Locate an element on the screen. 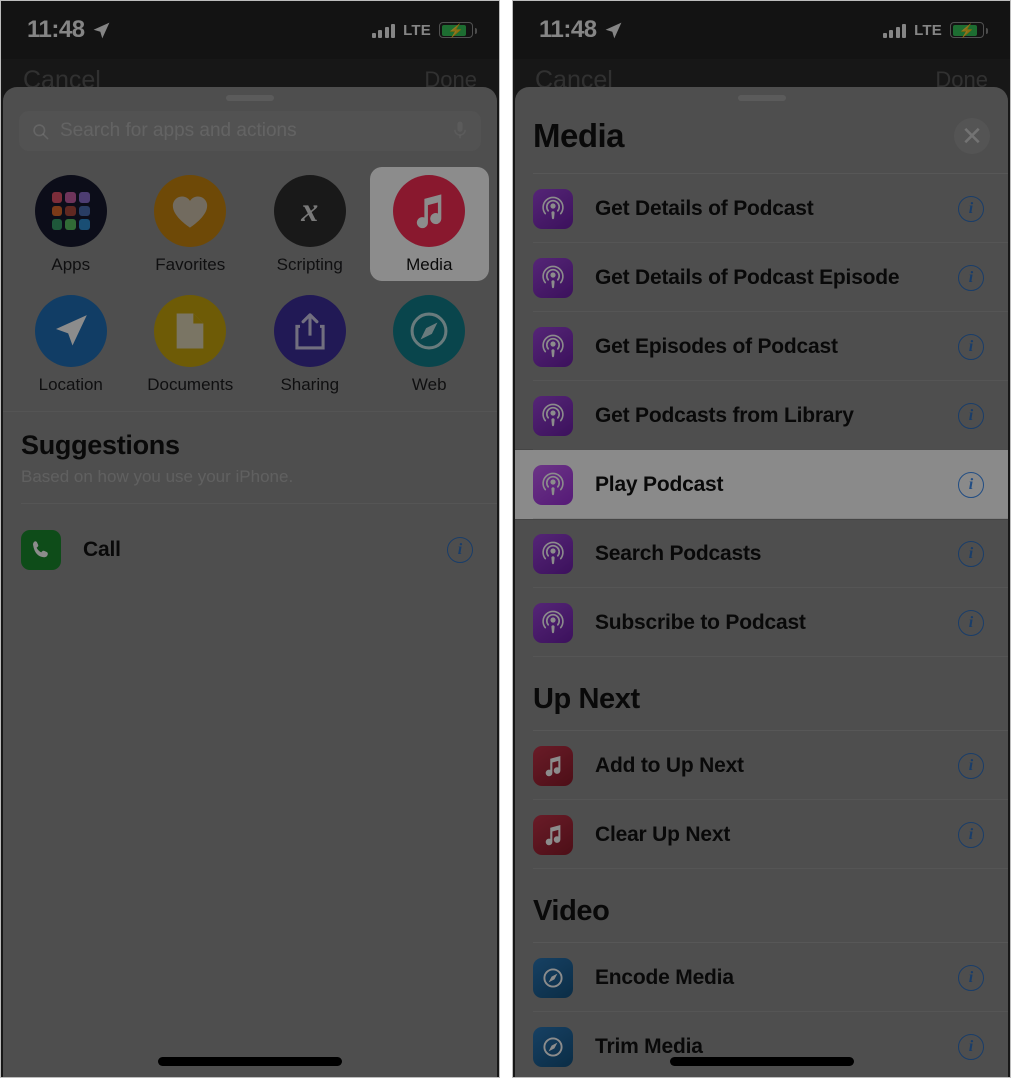  action-row: Subscribe to Podcast i is located at coordinates (761, 622).